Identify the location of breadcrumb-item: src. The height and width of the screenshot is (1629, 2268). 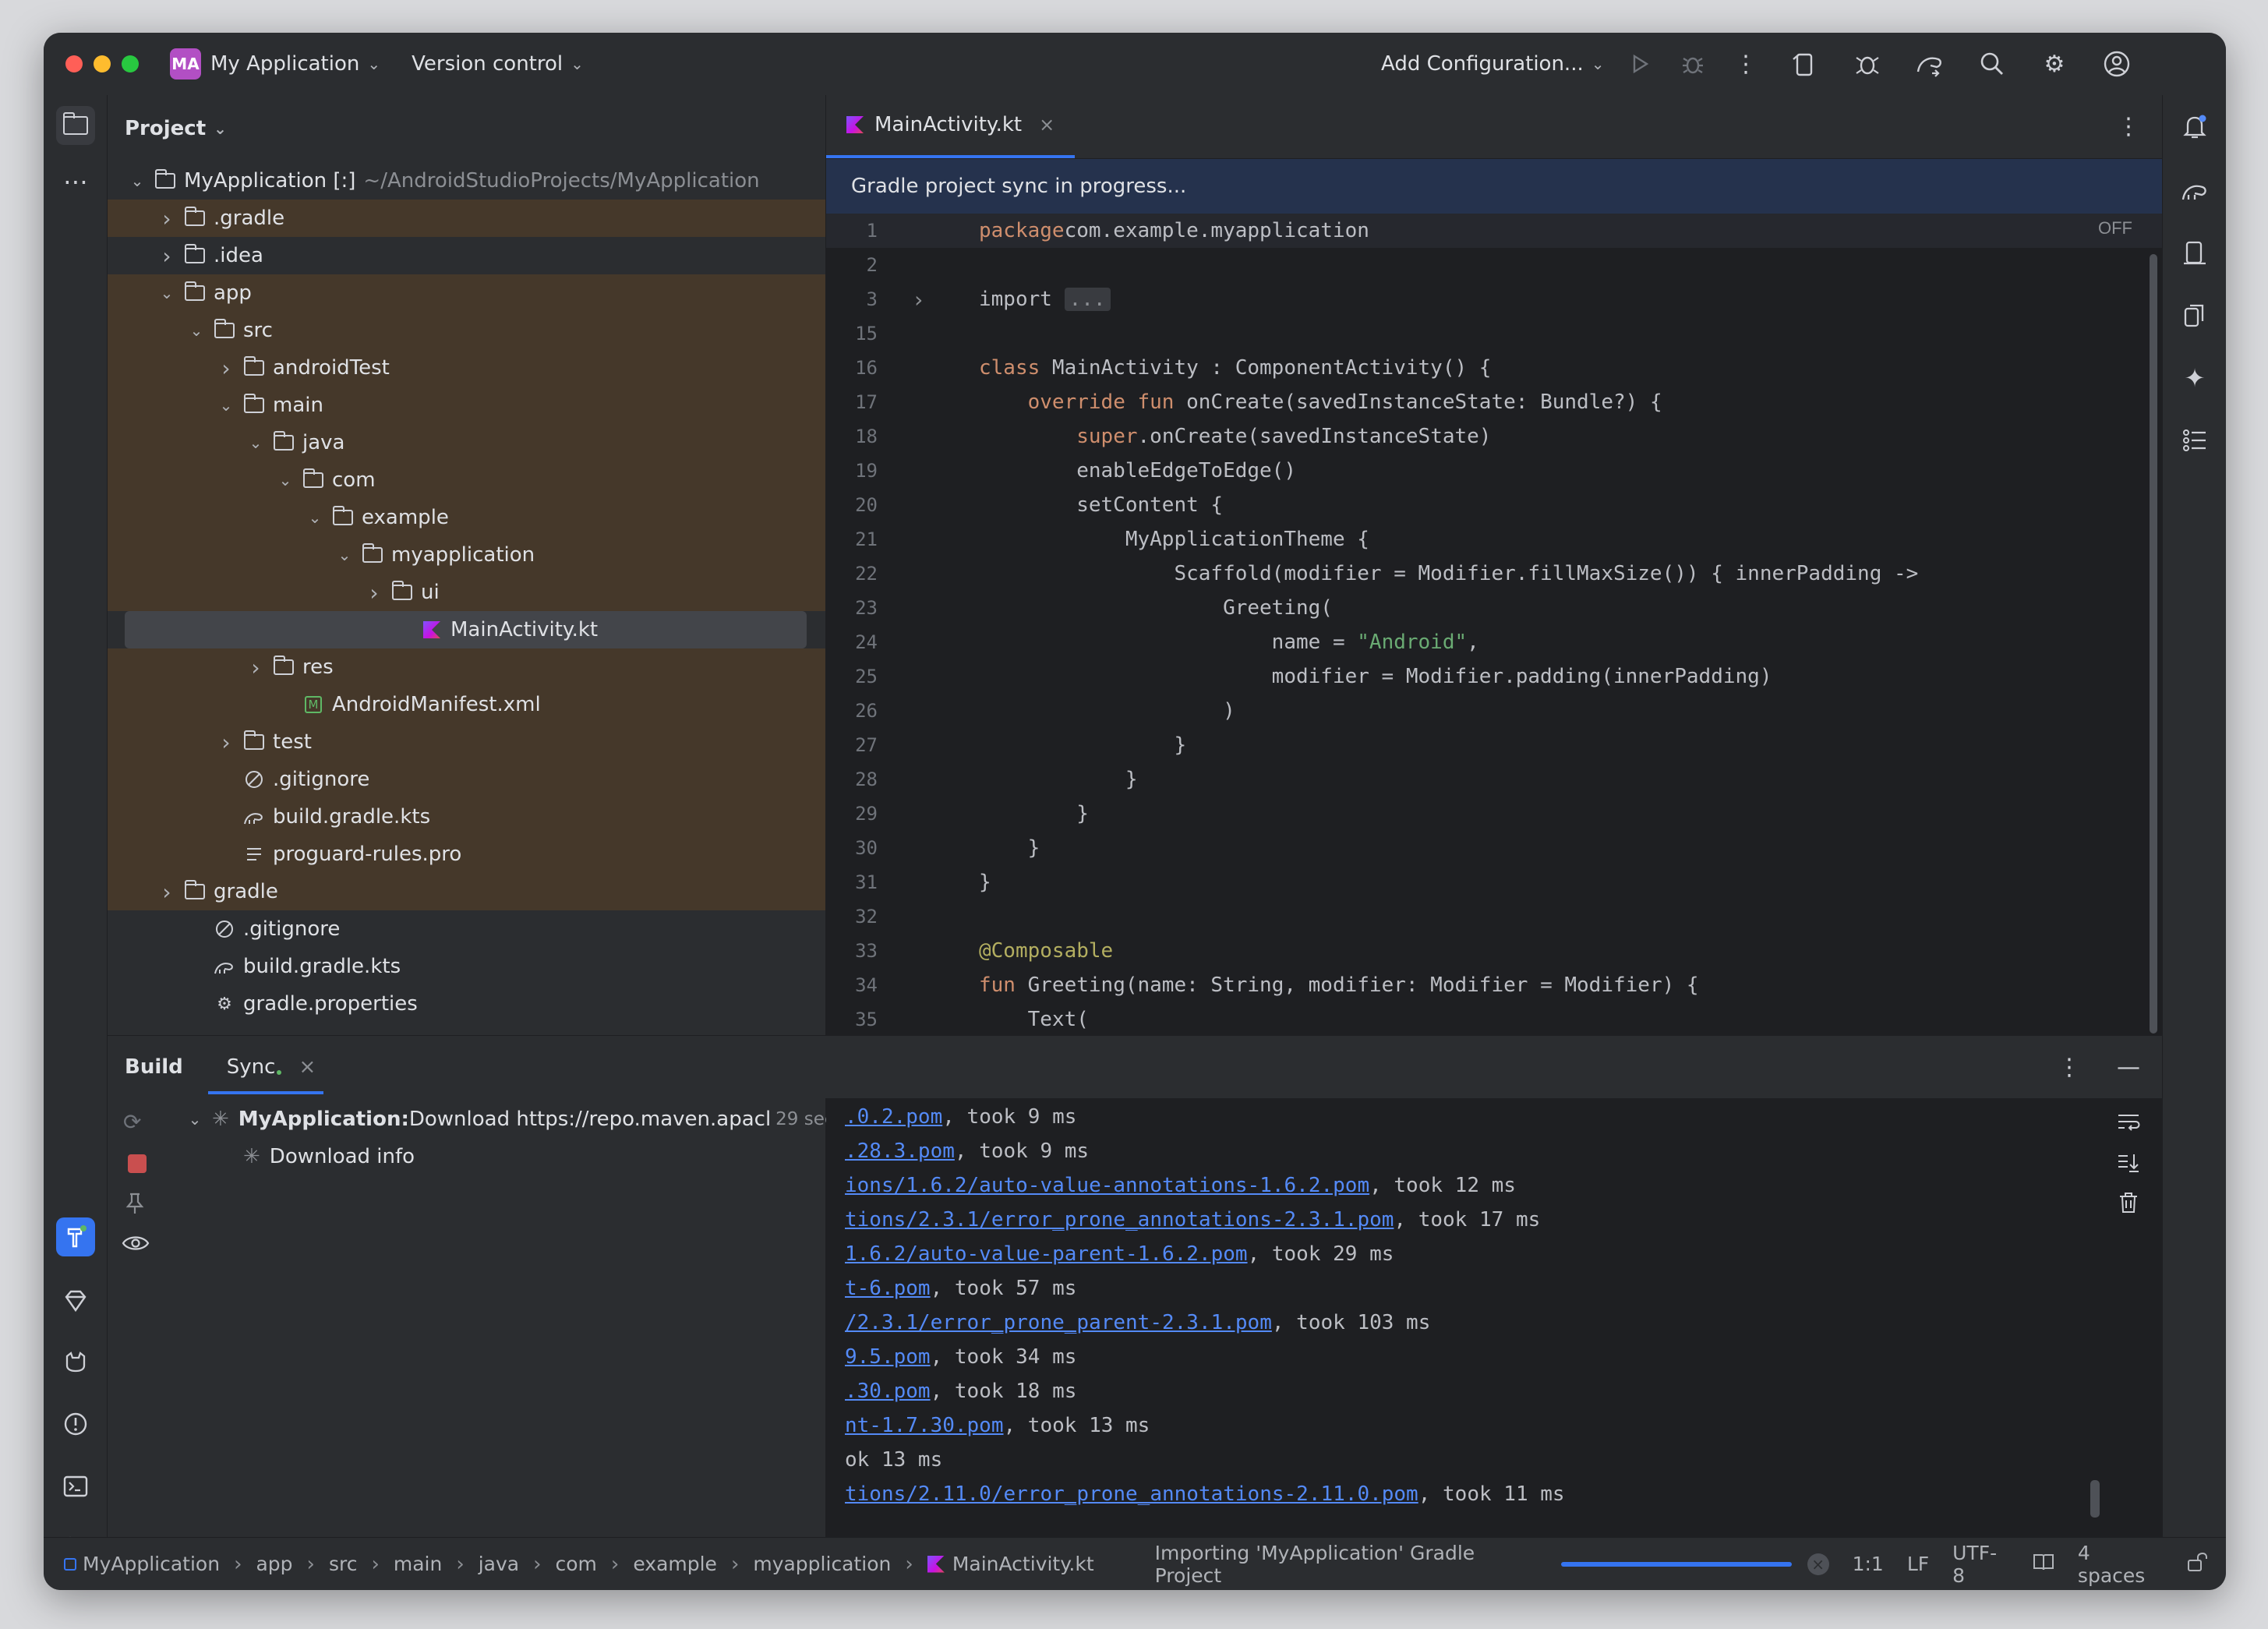
(343, 1564).